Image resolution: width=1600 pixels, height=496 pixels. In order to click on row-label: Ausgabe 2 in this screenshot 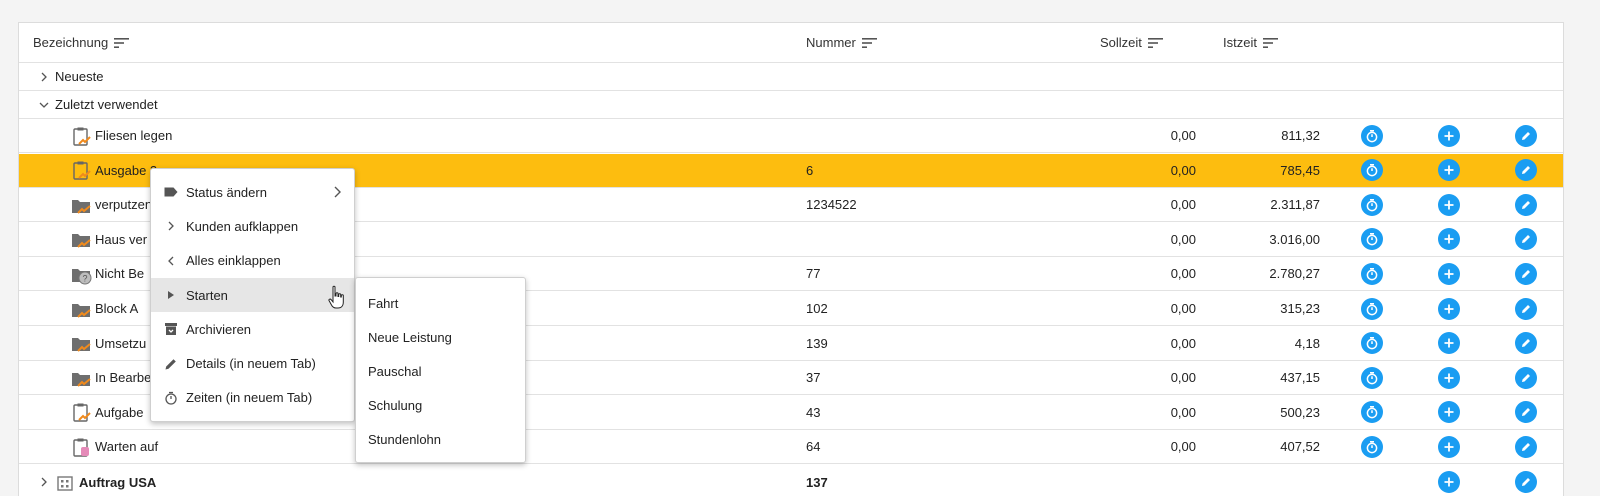, I will do `click(126, 170)`.